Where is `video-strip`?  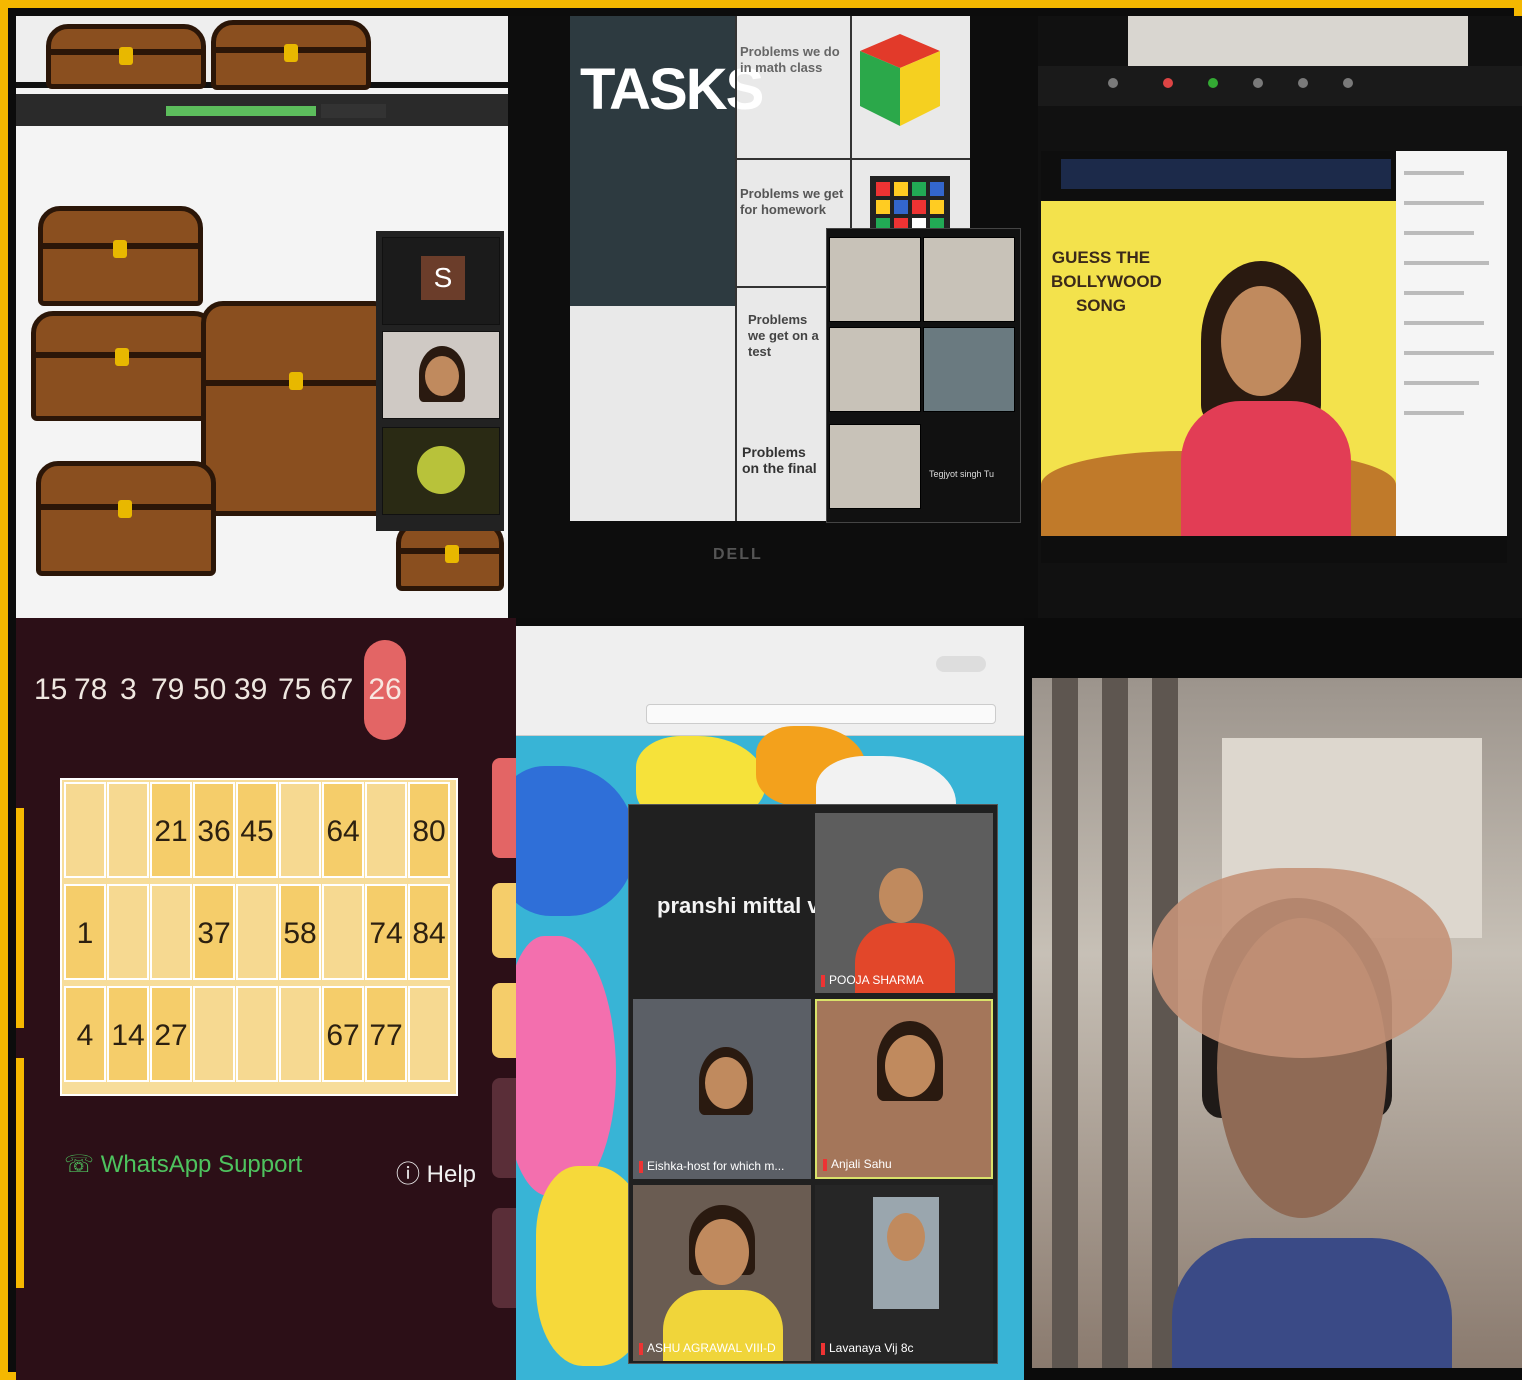 video-strip is located at coordinates (1298, 41).